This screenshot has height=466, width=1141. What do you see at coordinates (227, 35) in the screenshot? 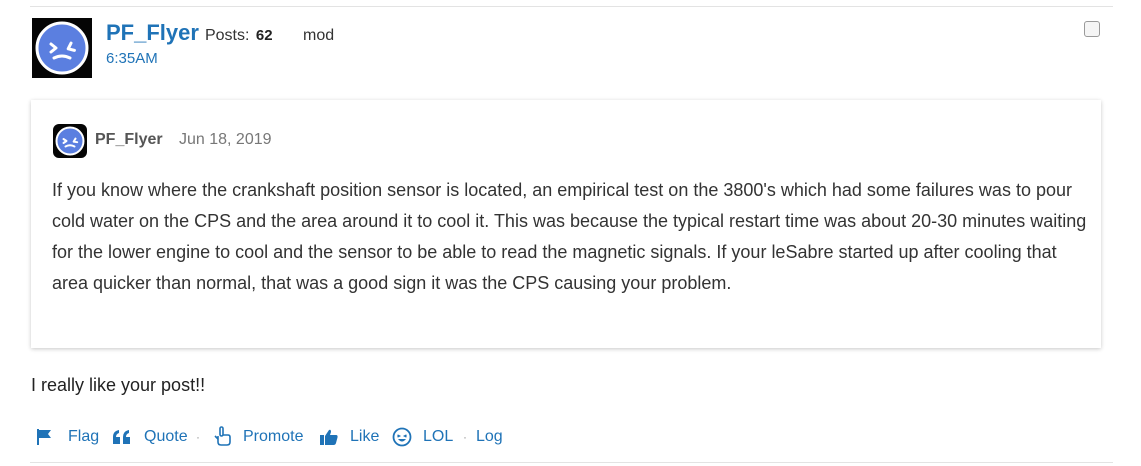
I see `posts-label: Posts:` at bounding box center [227, 35].